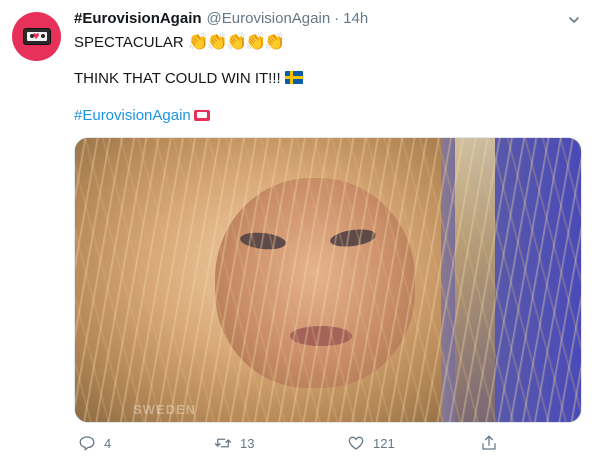  What do you see at coordinates (138, 18) in the screenshot?
I see `display-name: #EurovisionAgain` at bounding box center [138, 18].